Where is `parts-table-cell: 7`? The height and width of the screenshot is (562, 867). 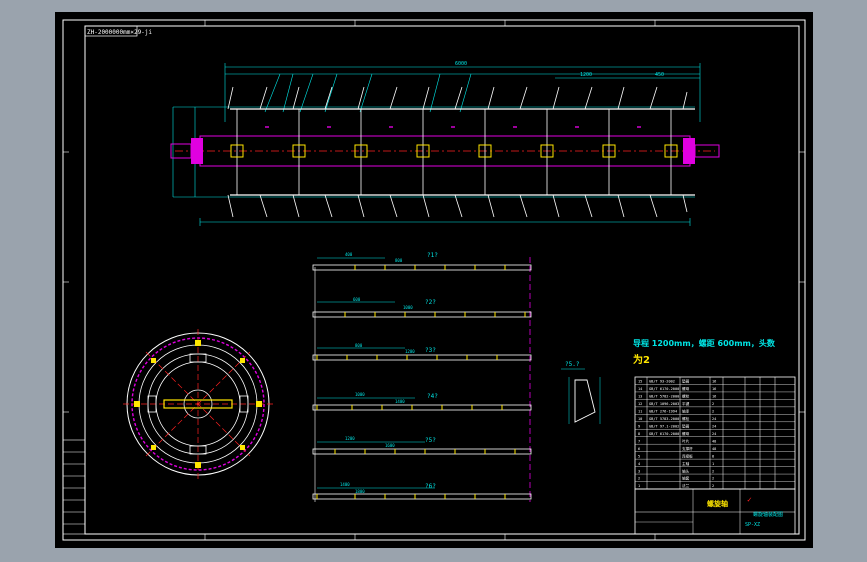
parts-table-cell: 7 is located at coordinates (639, 441).